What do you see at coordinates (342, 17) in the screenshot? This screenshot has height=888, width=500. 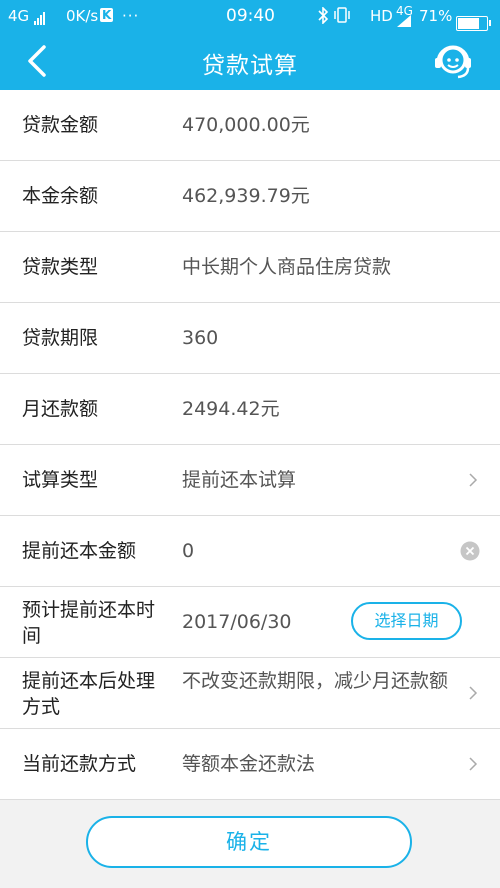 I see `vibrate-icon` at bounding box center [342, 17].